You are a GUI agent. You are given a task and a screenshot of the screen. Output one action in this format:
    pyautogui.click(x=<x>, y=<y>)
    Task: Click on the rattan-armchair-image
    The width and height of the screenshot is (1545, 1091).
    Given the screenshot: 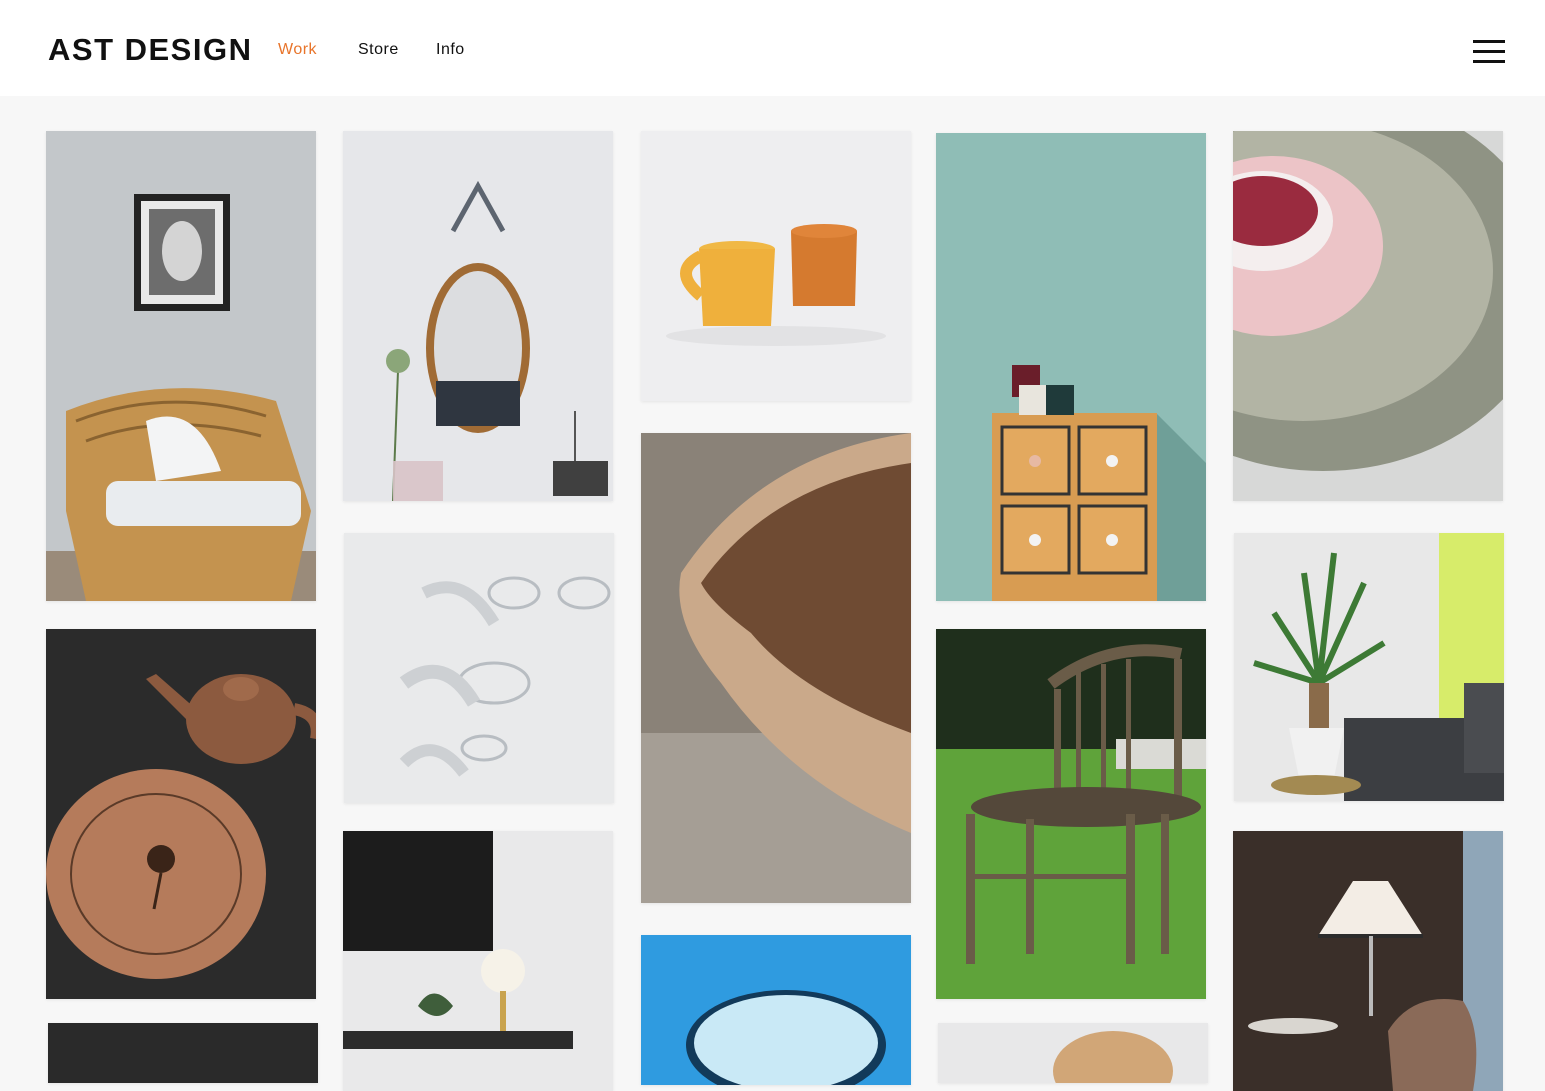 What is the action you would take?
    pyautogui.click(x=181, y=366)
    